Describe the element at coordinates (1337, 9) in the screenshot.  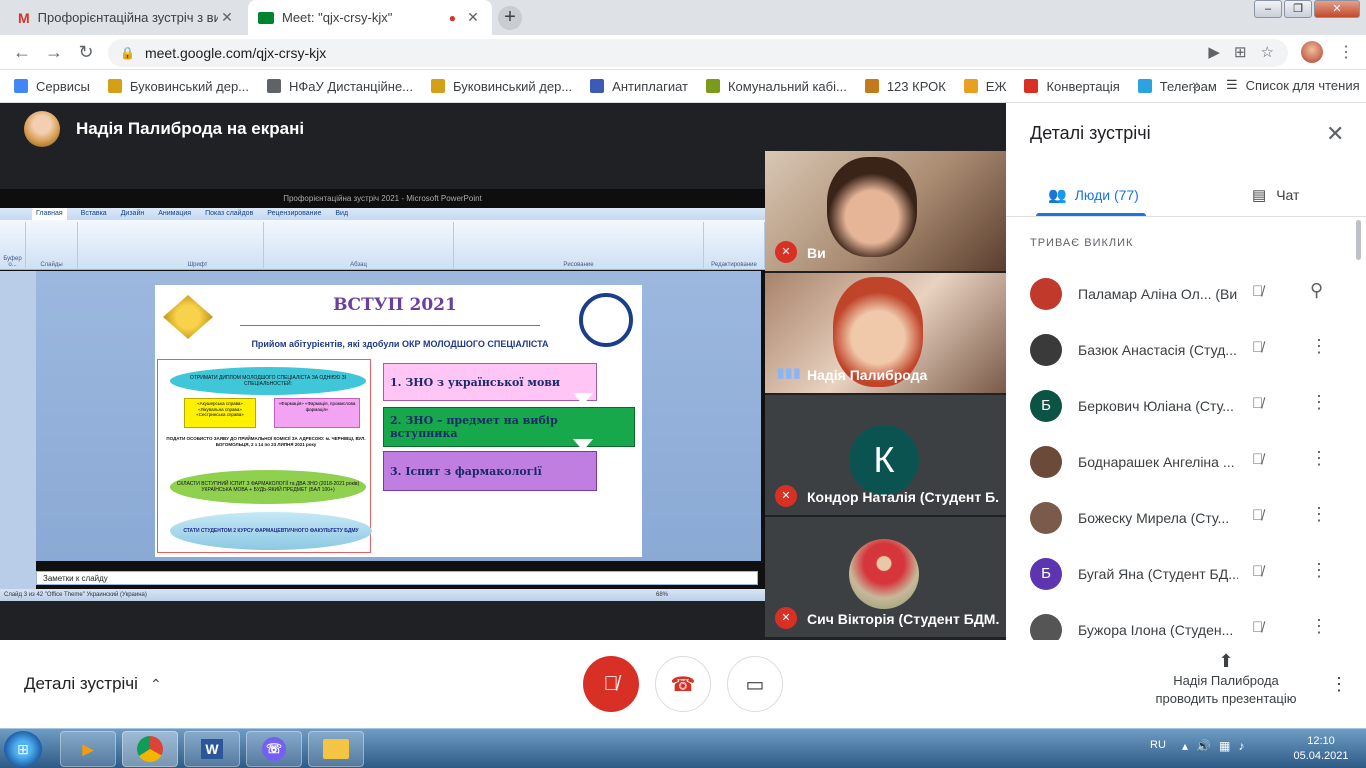
I see `close-window-button: ✕` at that location.